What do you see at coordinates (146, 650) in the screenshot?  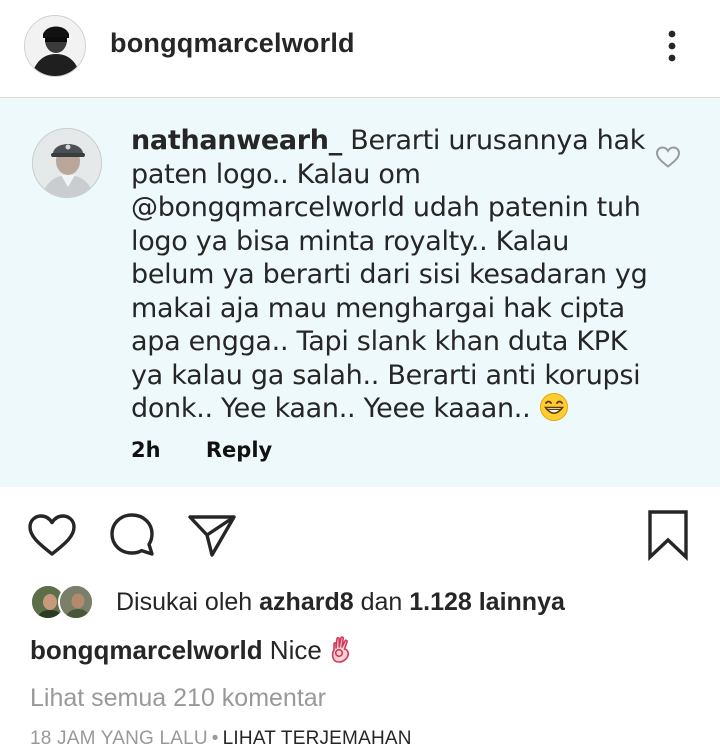 I see `caption-username: bongqmarcelworld` at bounding box center [146, 650].